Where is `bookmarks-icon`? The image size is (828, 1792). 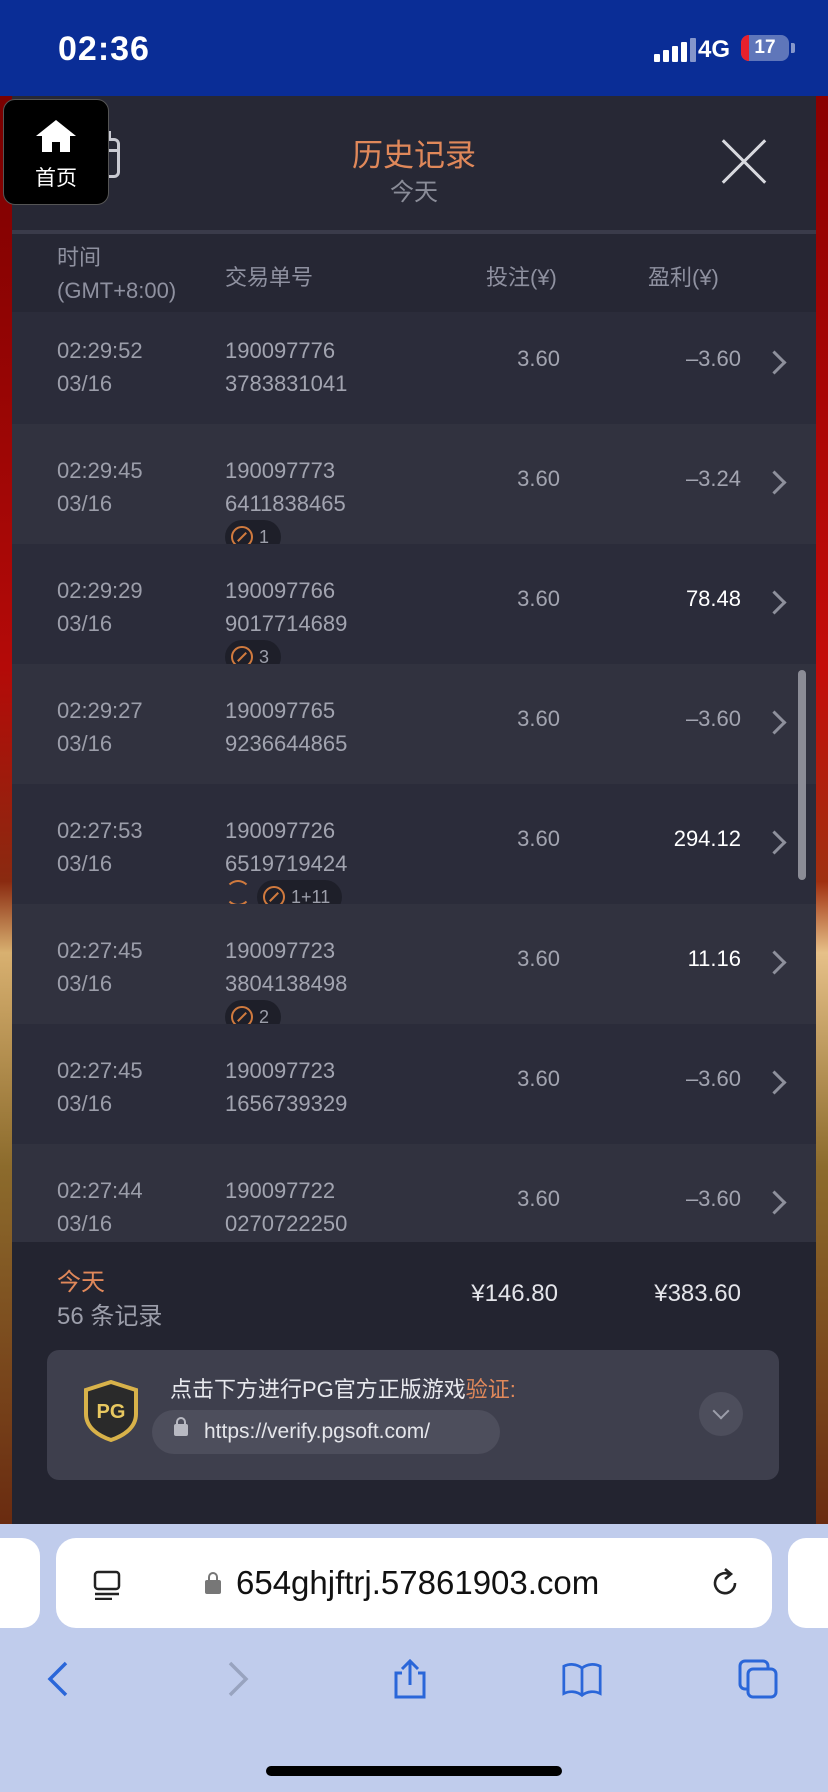 bookmarks-icon is located at coordinates (582, 1679).